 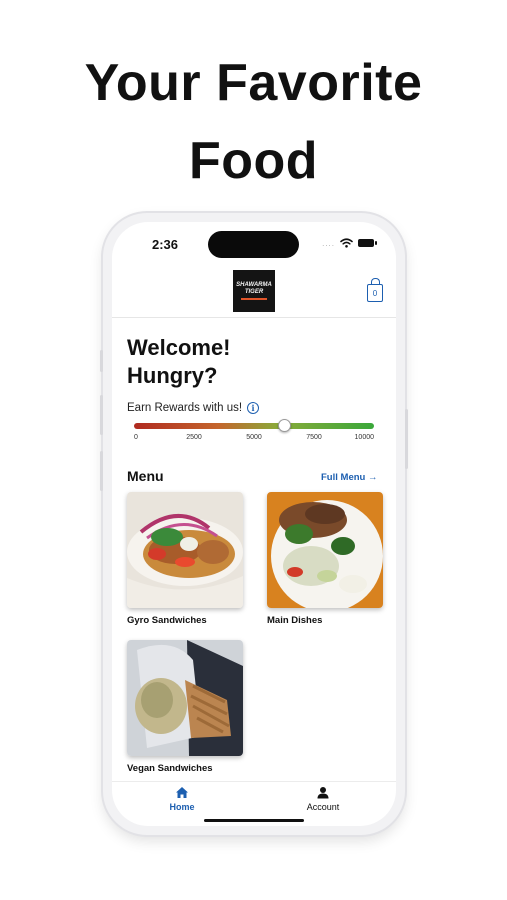 What do you see at coordinates (172, 375) in the screenshot?
I see `welcome-line-2: Hungry?` at bounding box center [172, 375].